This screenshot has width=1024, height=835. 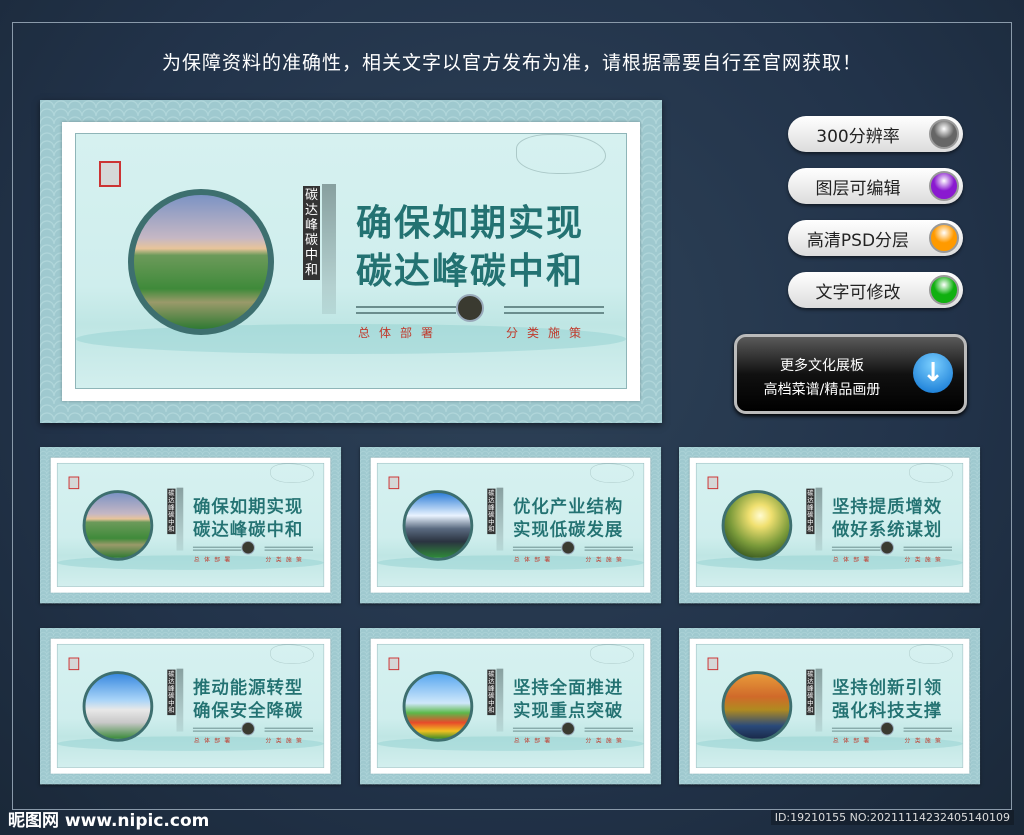 What do you see at coordinates (887, 529) in the screenshot?
I see `headline-line2: 做好系统谋划` at bounding box center [887, 529].